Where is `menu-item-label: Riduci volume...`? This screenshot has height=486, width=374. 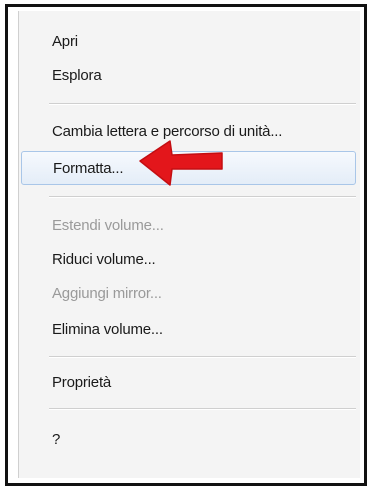 menu-item-label: Riduci volume... is located at coordinates (104, 259).